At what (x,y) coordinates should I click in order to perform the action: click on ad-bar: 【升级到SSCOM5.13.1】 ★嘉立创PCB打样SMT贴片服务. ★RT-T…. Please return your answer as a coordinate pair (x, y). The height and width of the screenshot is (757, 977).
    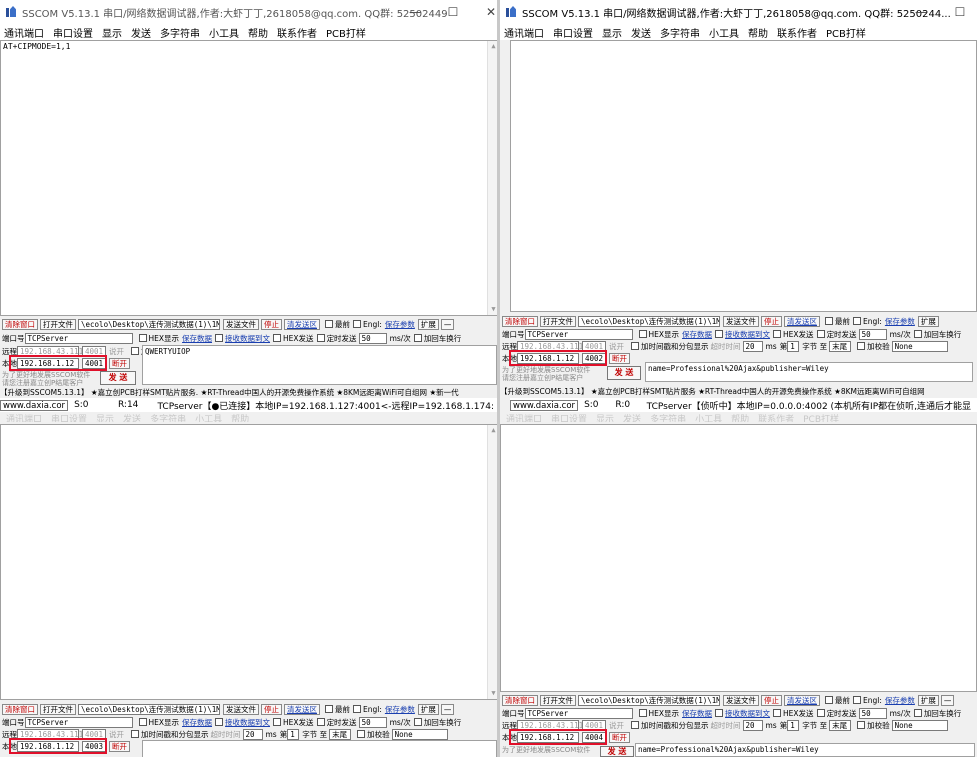
    Looking at the image, I should click on (250, 392).